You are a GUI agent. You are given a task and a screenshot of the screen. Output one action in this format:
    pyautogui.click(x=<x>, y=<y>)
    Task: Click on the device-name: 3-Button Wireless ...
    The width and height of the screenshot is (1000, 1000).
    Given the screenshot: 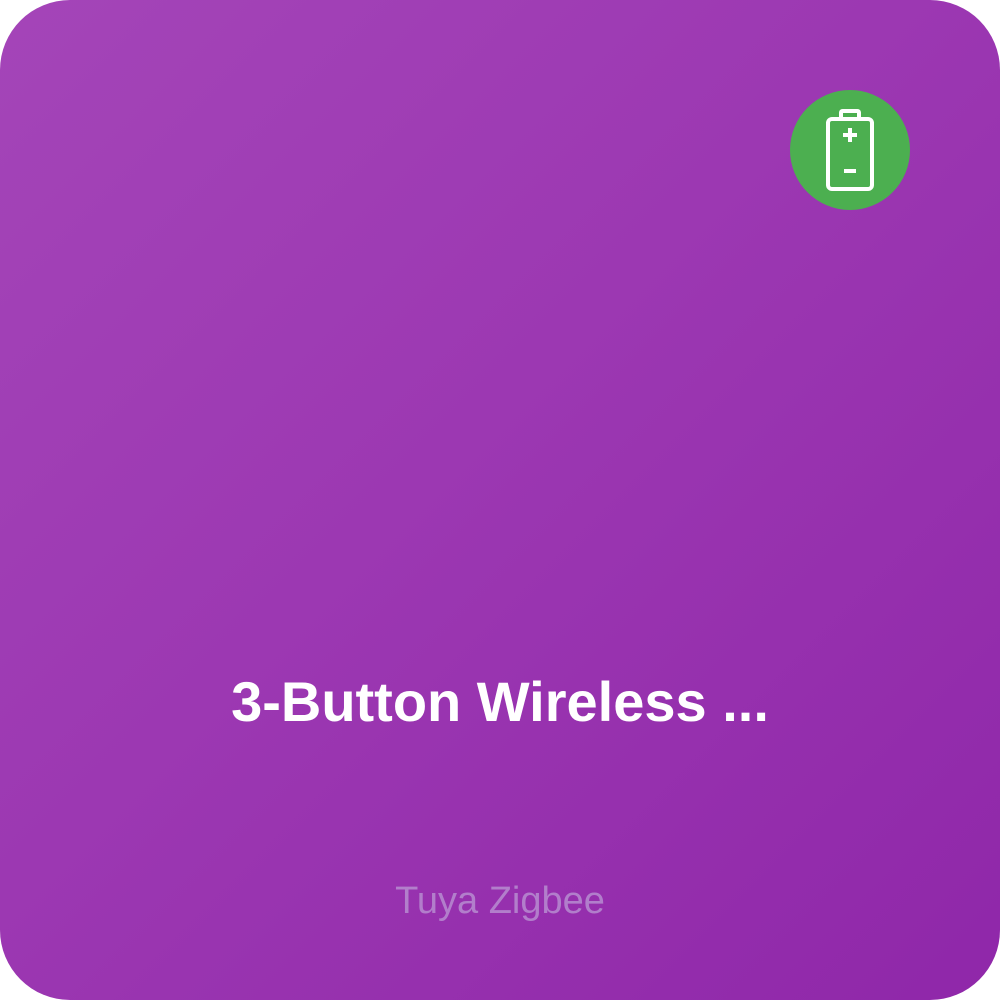 What is the action you would take?
    pyautogui.click(x=500, y=701)
    